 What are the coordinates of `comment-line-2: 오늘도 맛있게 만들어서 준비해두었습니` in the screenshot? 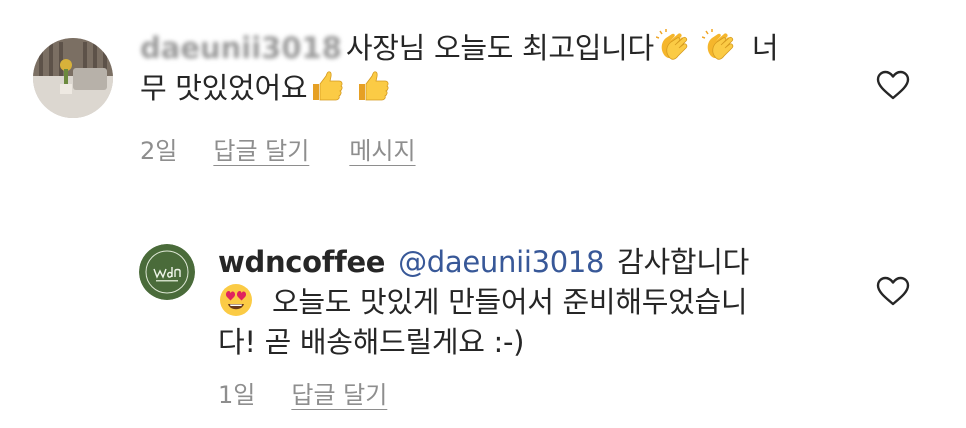 It's located at (483, 302).